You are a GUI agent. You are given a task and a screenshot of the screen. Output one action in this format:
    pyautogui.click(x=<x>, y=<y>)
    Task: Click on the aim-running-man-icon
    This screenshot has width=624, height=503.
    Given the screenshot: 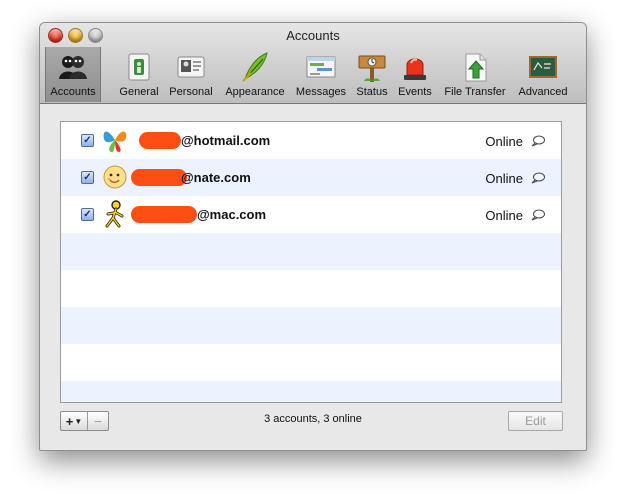 What is the action you would take?
    pyautogui.click(x=115, y=214)
    